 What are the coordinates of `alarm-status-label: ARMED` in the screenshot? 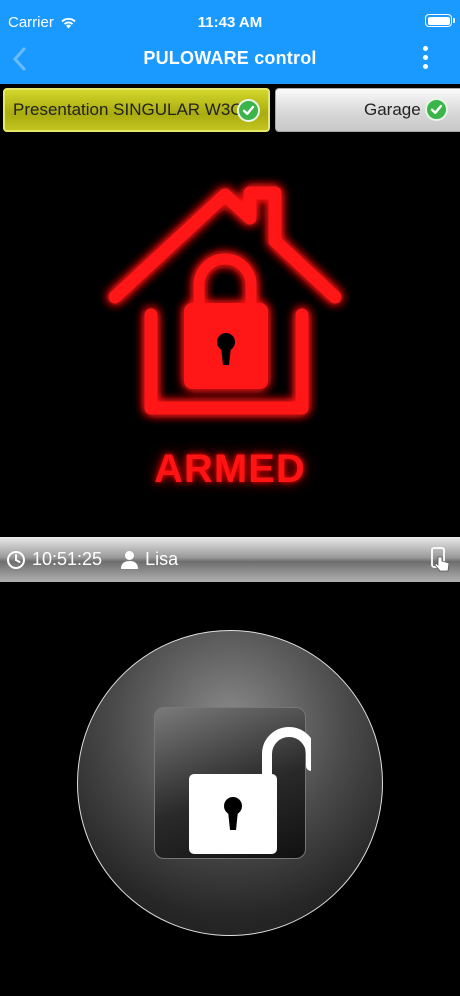 It's located at (230, 469).